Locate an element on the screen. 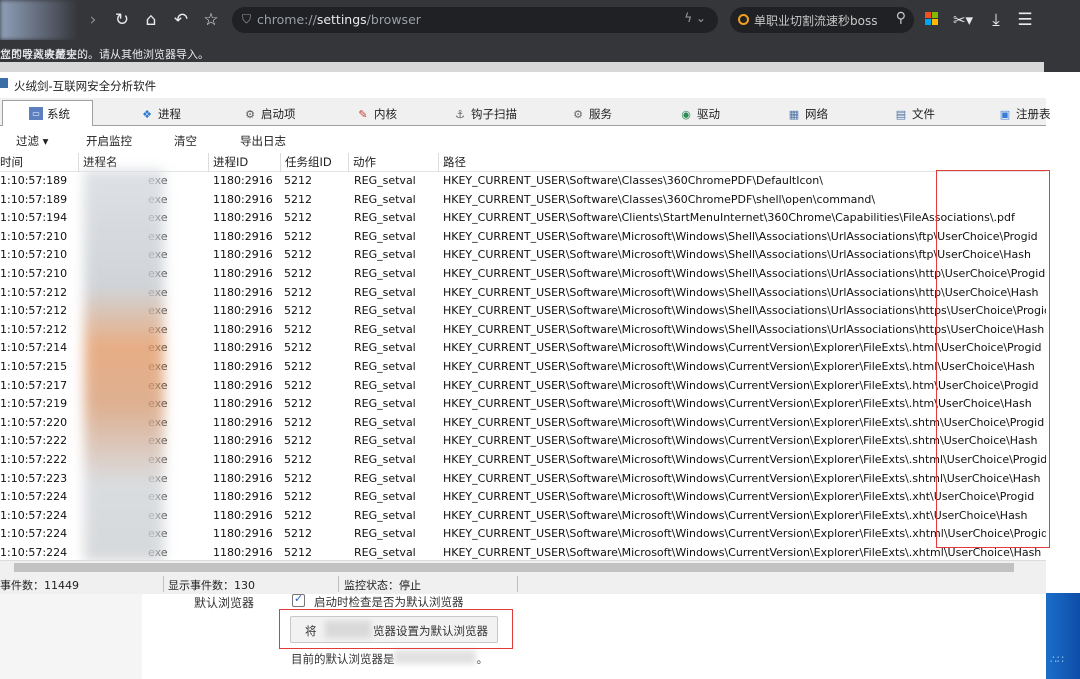 The width and height of the screenshot is (1080, 679). row-time: 1:10:57:220 is located at coordinates (34, 422).